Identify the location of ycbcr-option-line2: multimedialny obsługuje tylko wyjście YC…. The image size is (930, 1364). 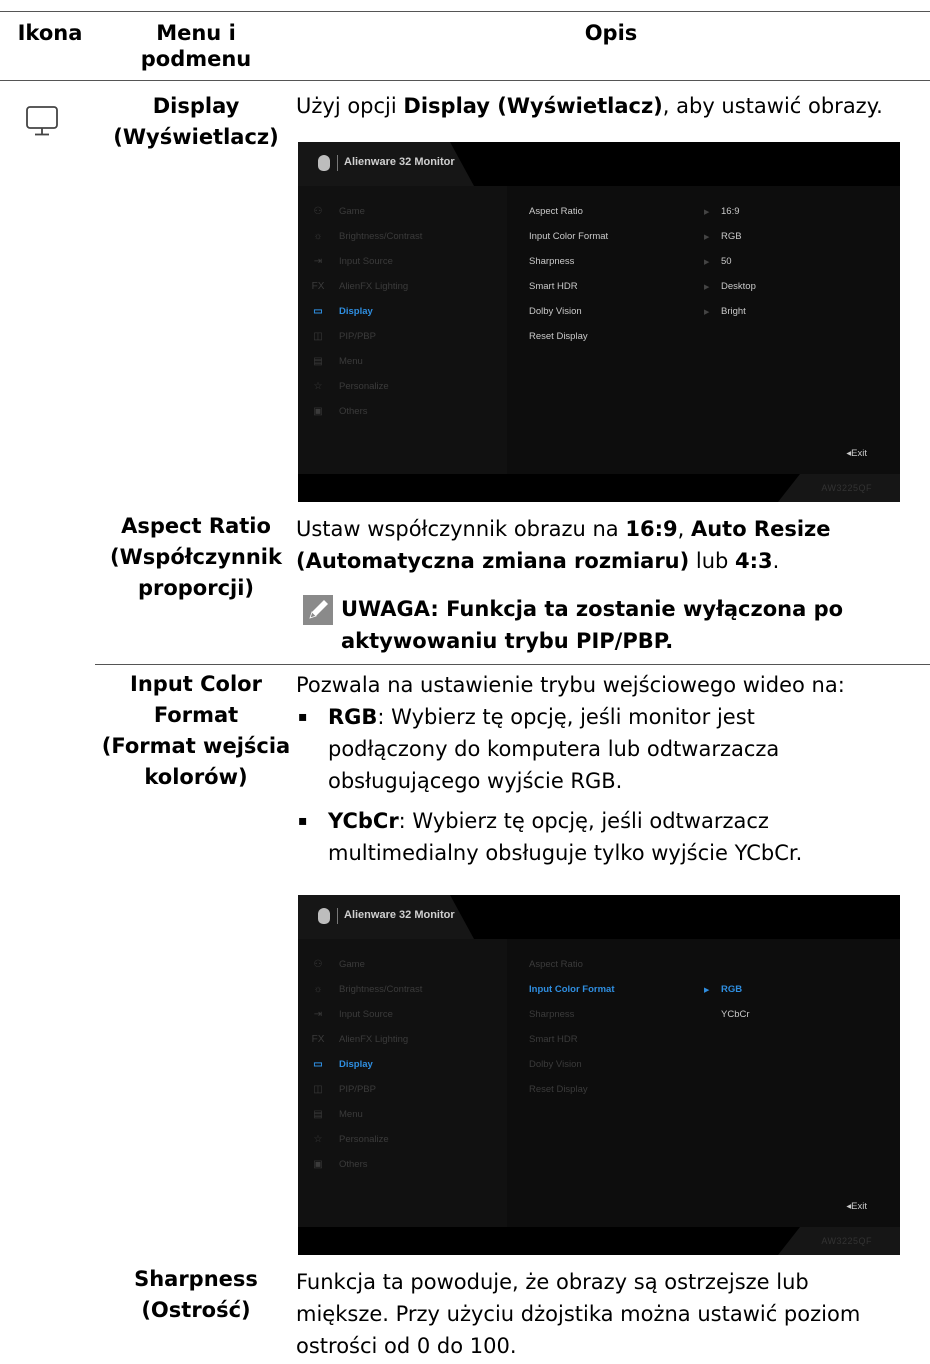
(565, 853).